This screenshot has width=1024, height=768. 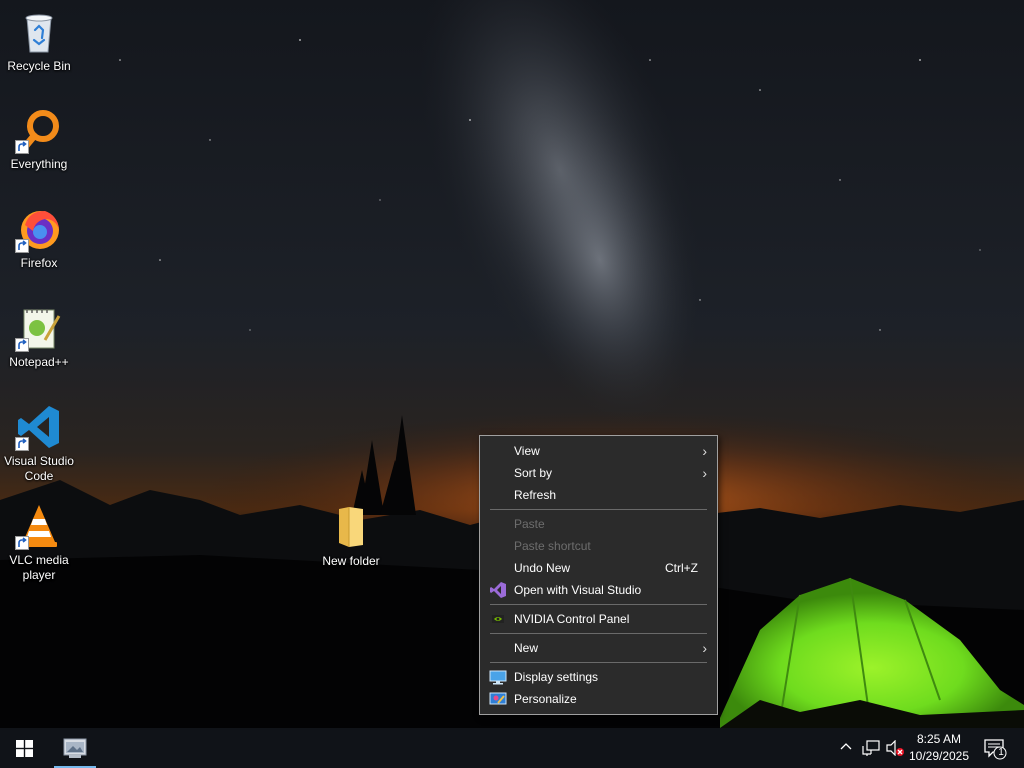 I want to click on keyboard-shortcut: Ctrl+Z, so click(x=681, y=568).